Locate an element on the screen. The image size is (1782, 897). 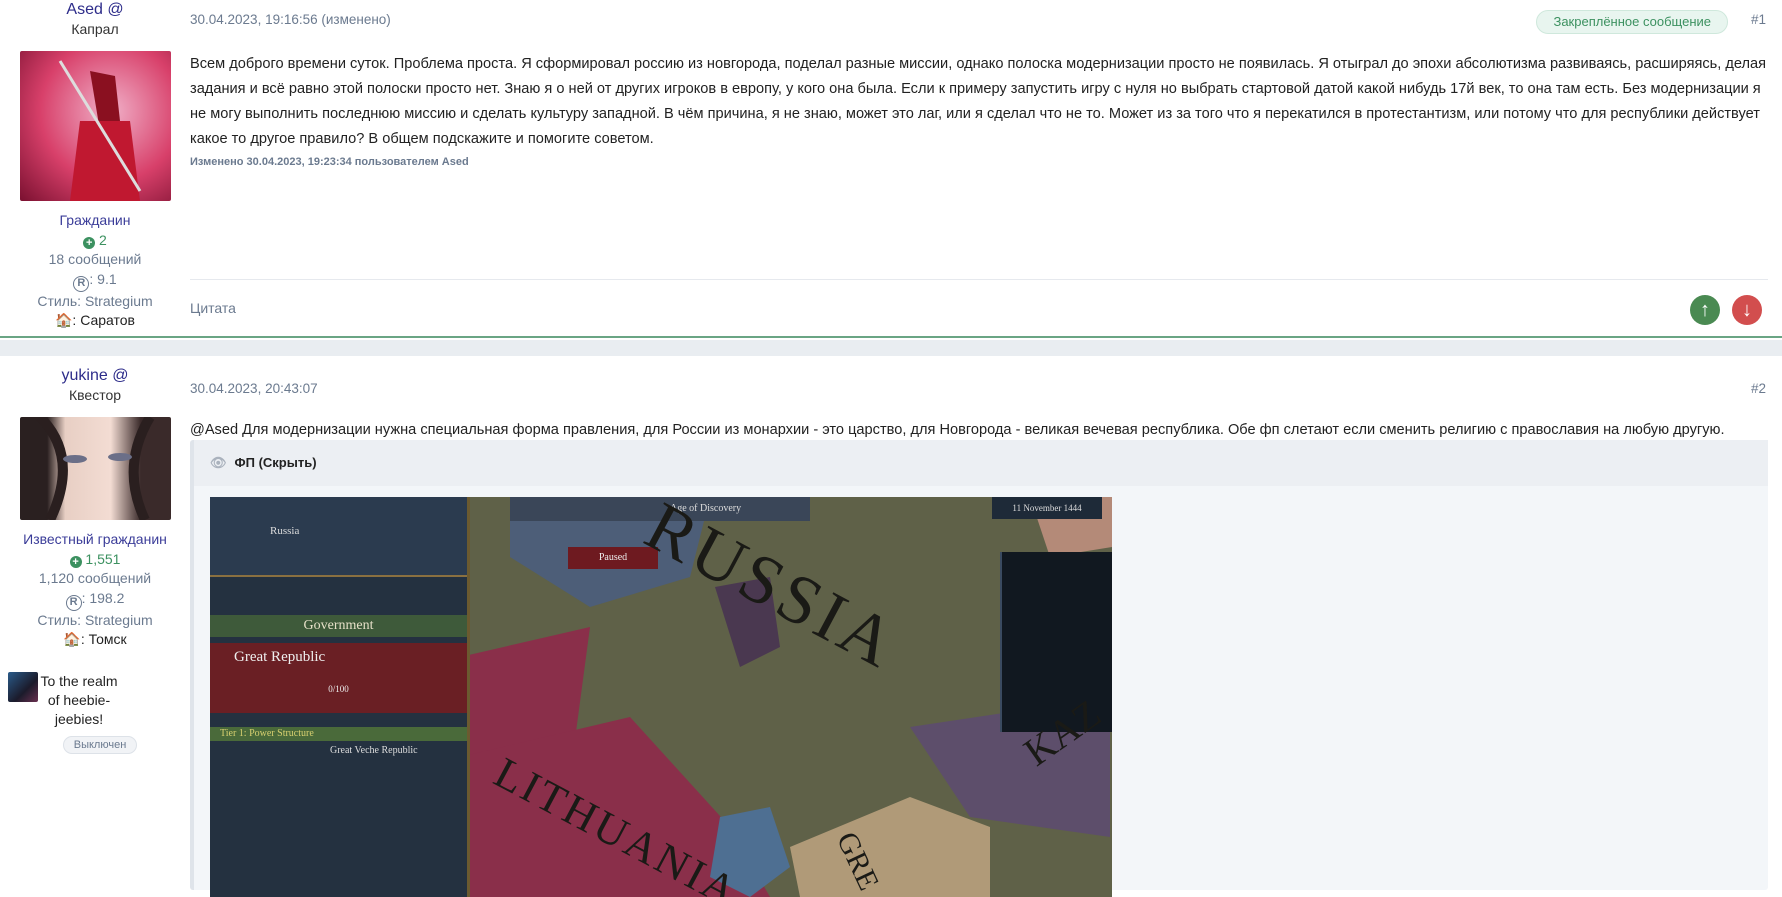
message-count: 1,120 сообщений is located at coordinates (95, 578).